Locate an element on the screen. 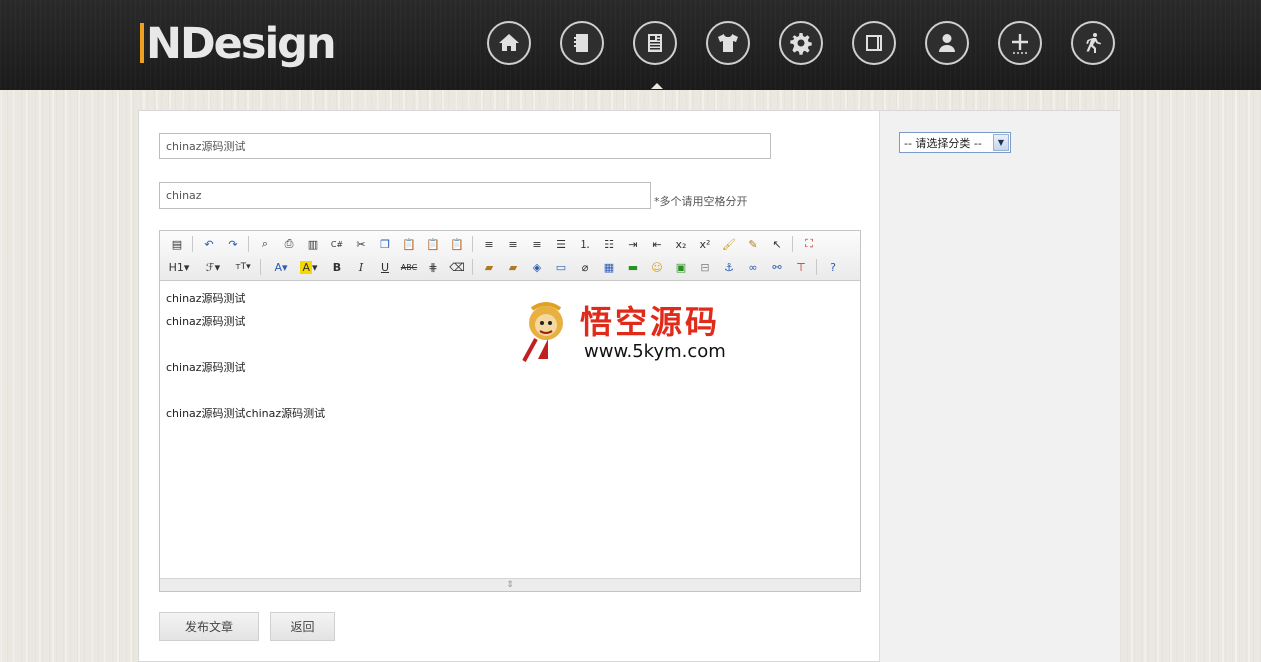 This screenshot has width=1261, height=662. superscript-icon: x² is located at coordinates (705, 244).